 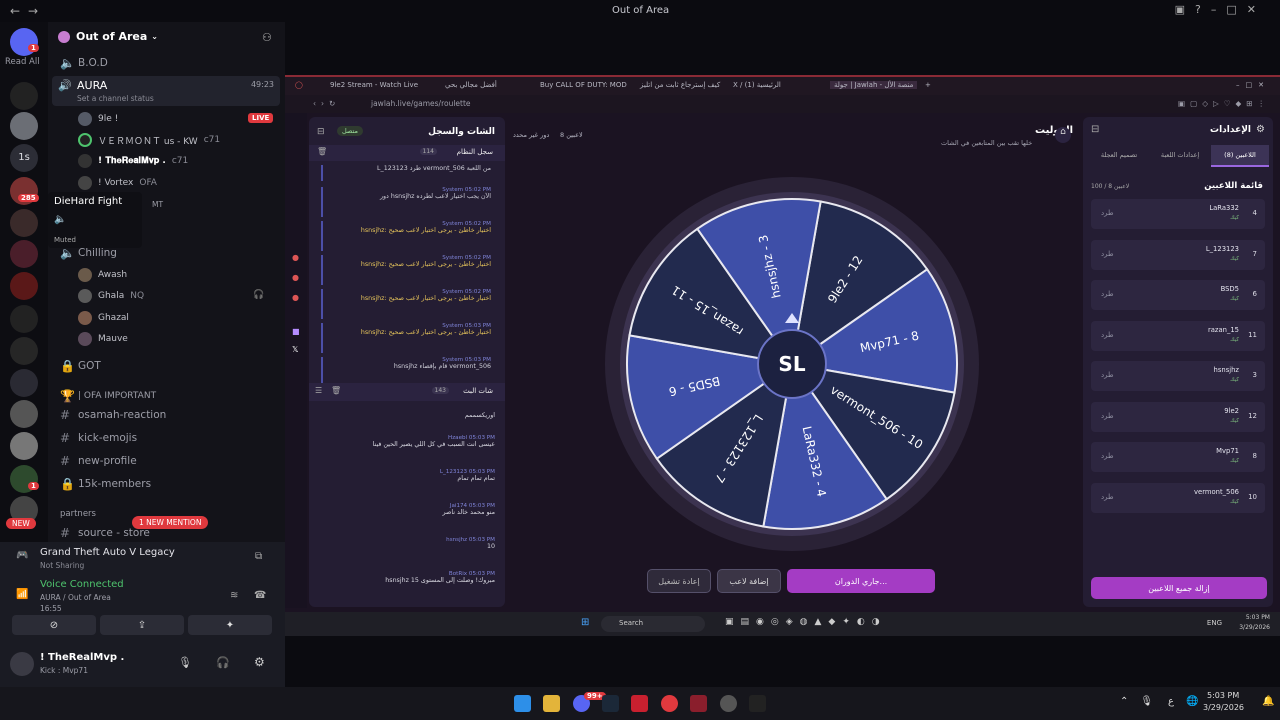 I want to click on browser-tab: كيف إسترجاع ثابت من اتليز, so click(x=680, y=85).